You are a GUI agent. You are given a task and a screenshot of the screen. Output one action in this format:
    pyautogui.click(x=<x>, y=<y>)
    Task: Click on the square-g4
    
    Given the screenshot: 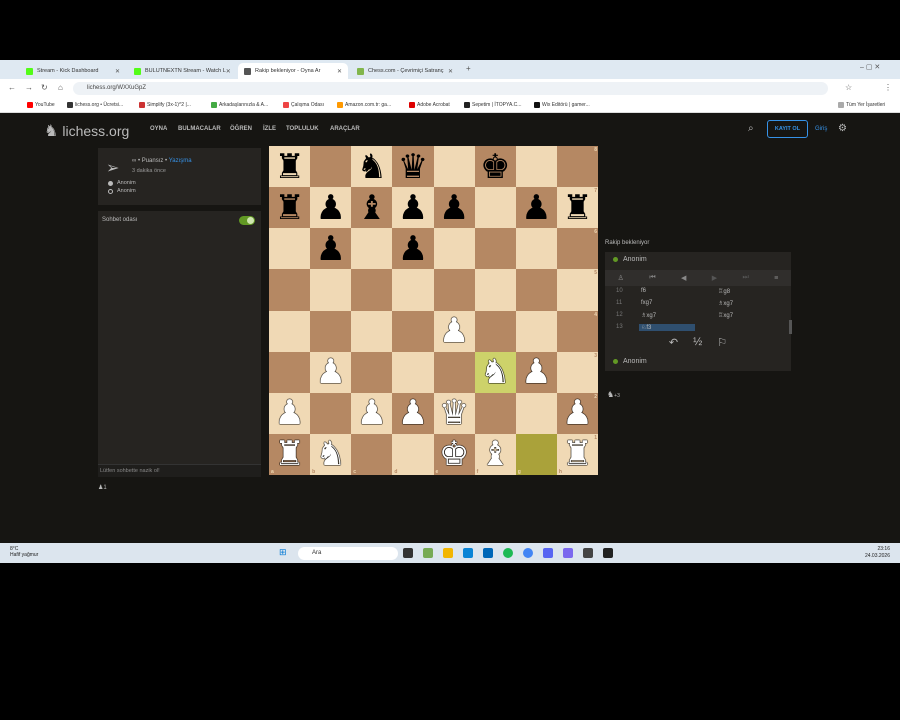 What is the action you would take?
    pyautogui.click(x=536, y=331)
    